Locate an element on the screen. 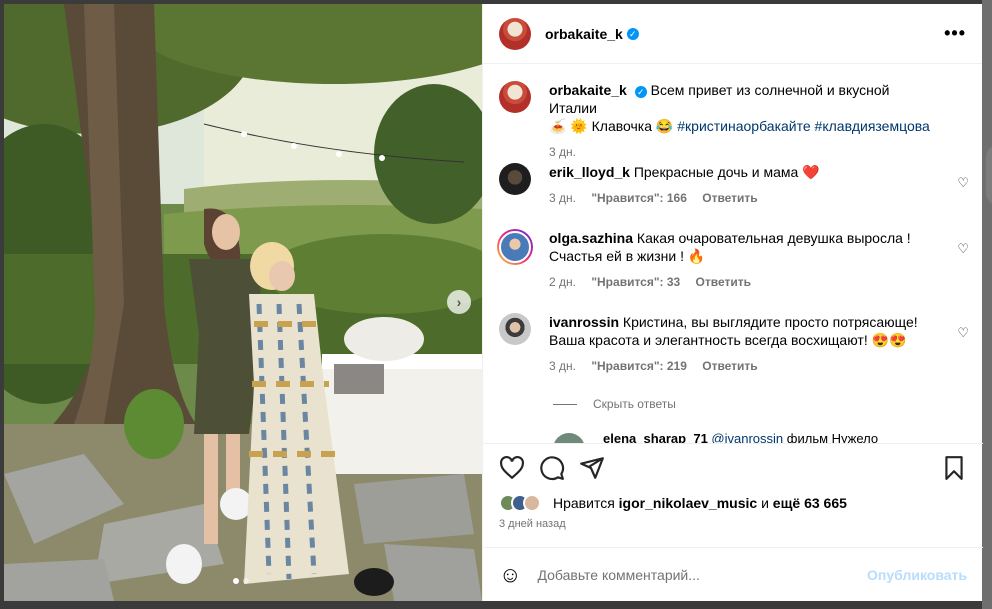  likes-user: igor_nikolaev_music is located at coordinates (688, 503).